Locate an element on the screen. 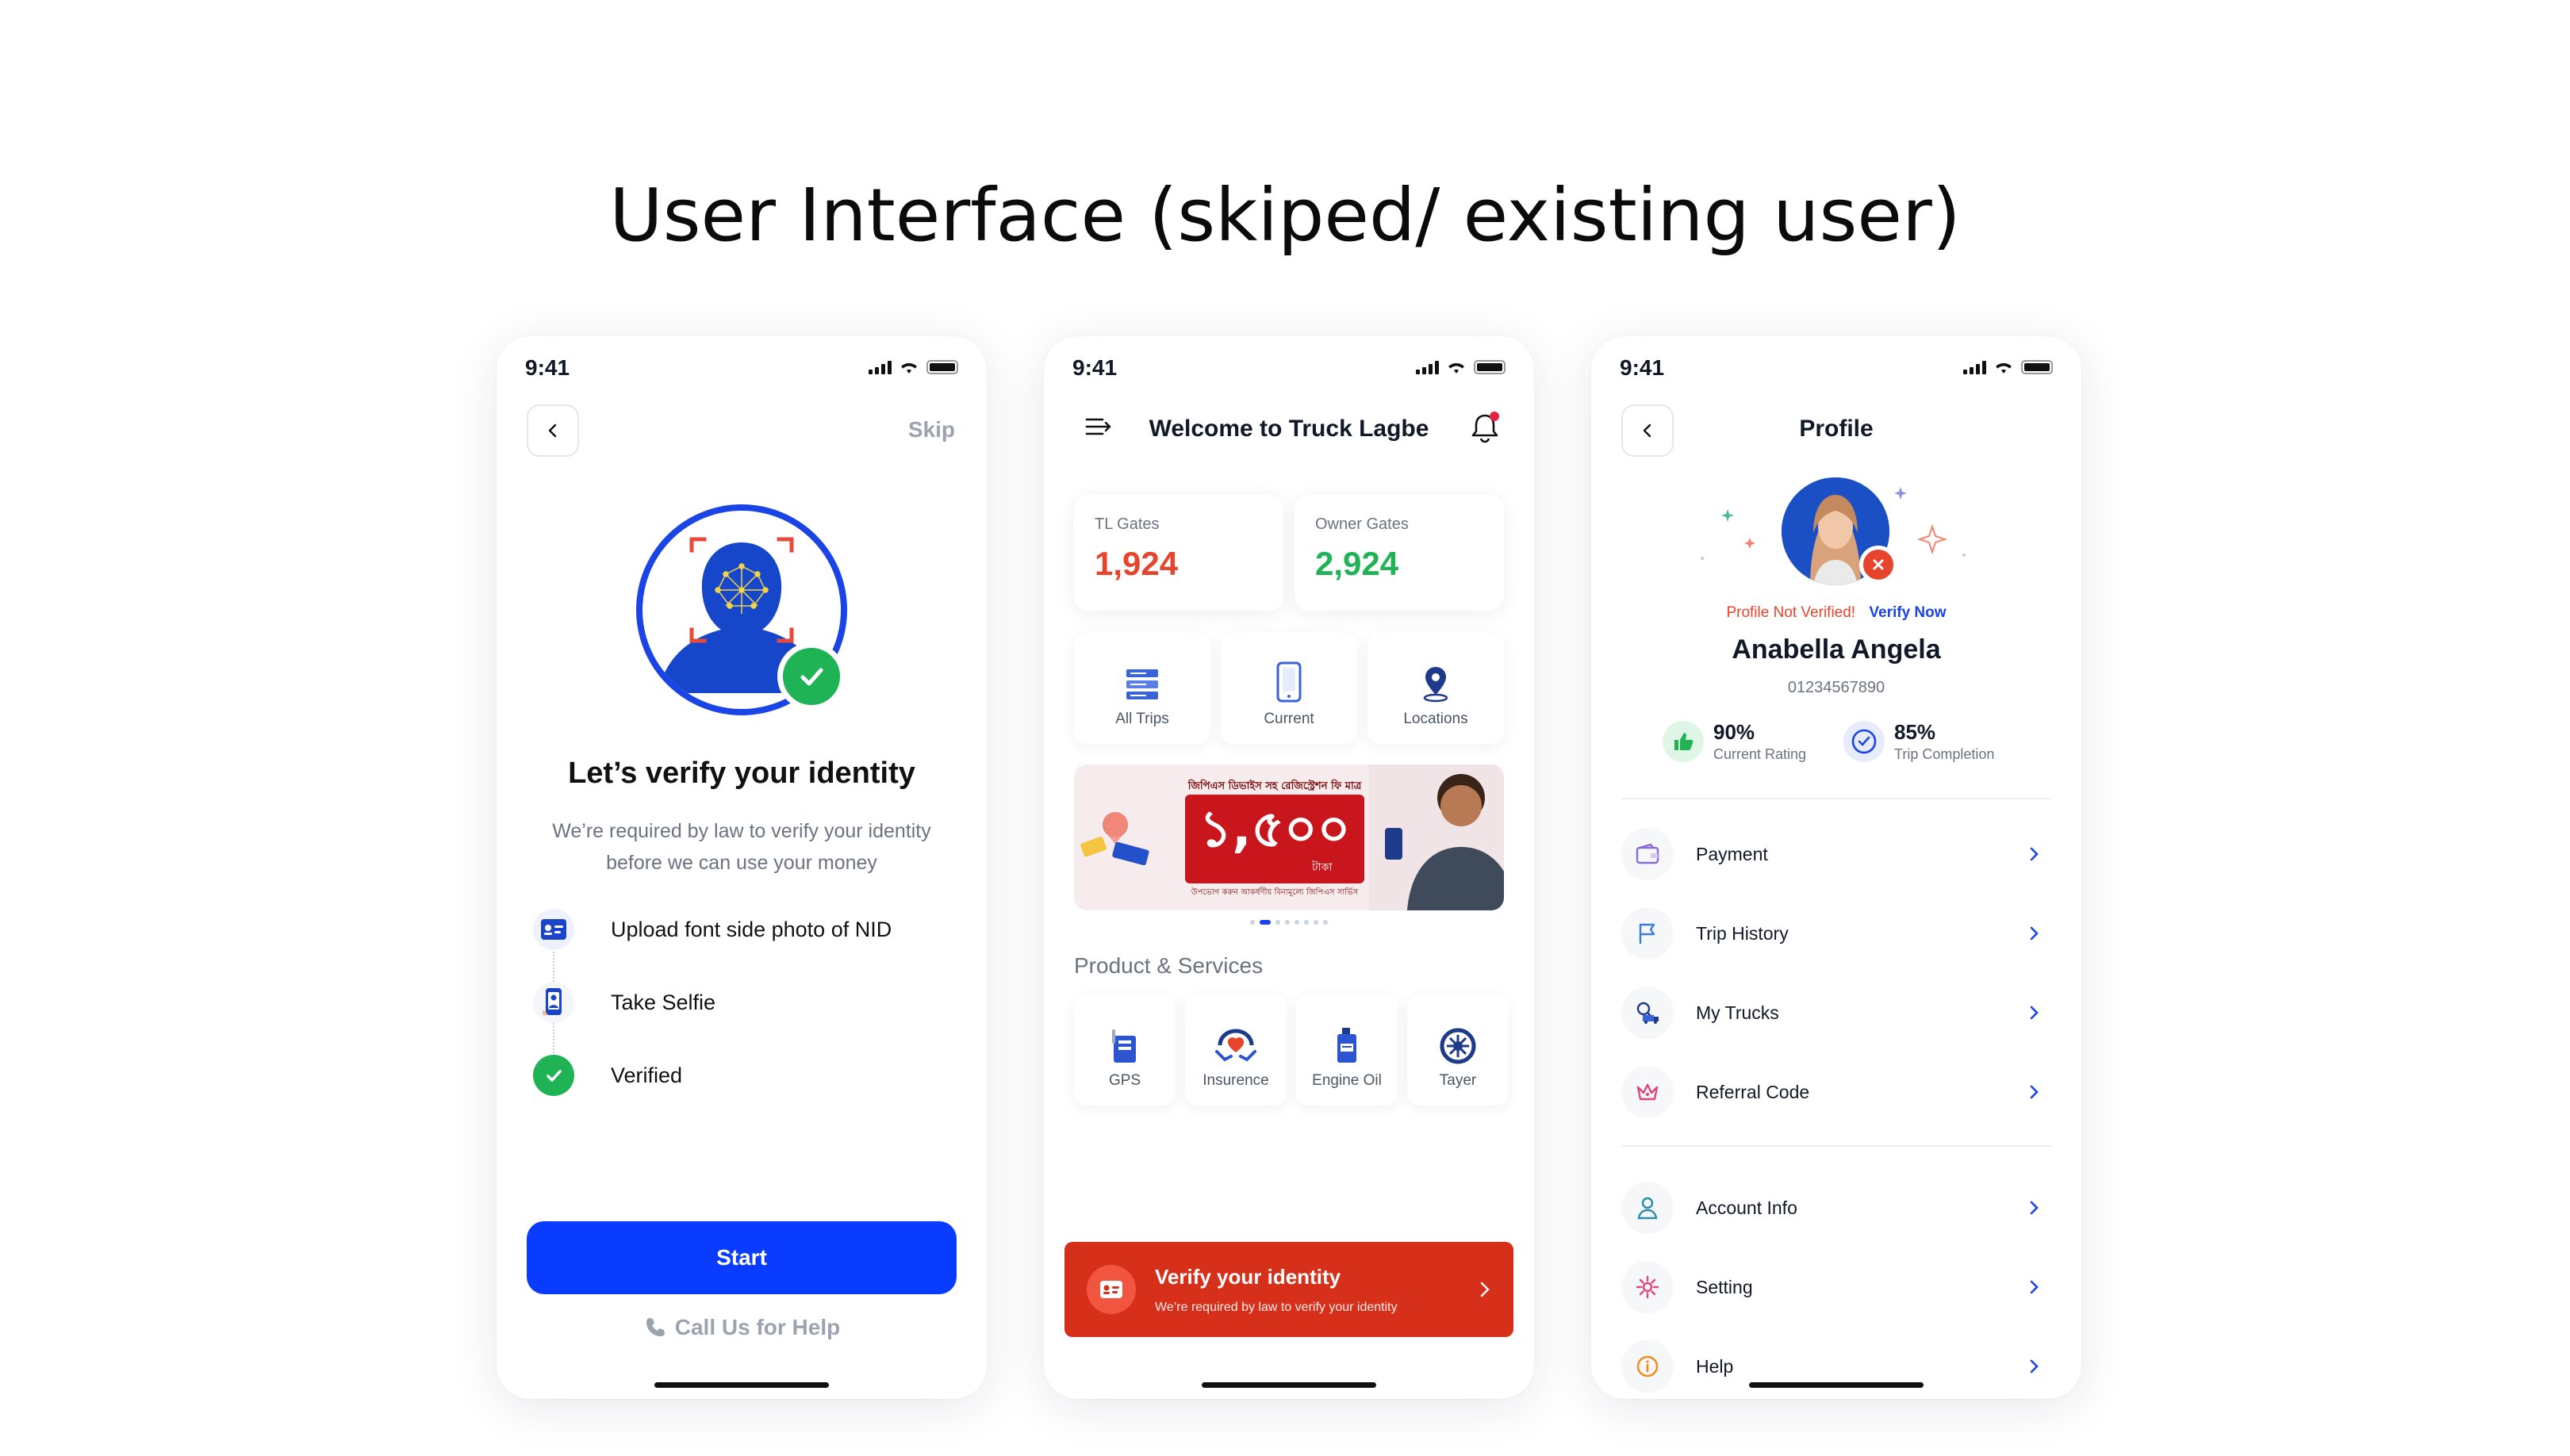 The height and width of the screenshot is (1456, 2570). back-button is located at coordinates (553, 430).